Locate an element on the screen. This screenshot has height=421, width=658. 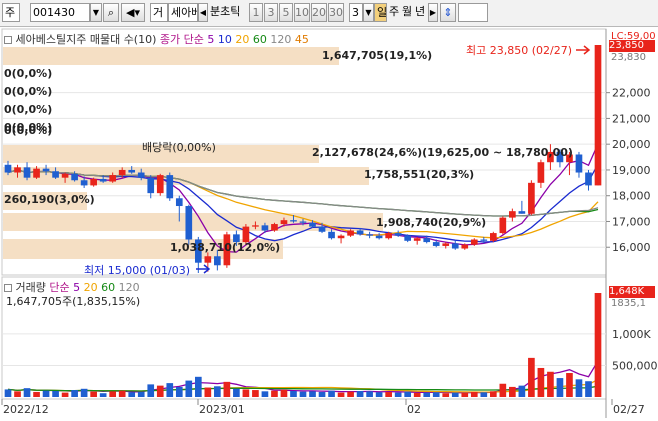
month-button: 월 is located at coordinates (406, 12).